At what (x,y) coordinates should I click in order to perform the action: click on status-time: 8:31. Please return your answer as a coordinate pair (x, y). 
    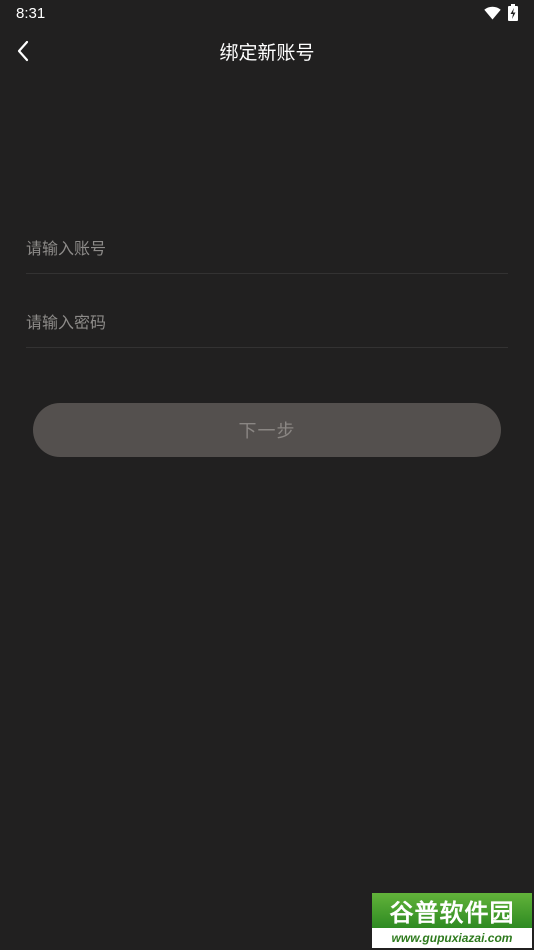
    Looking at the image, I should click on (31, 13).